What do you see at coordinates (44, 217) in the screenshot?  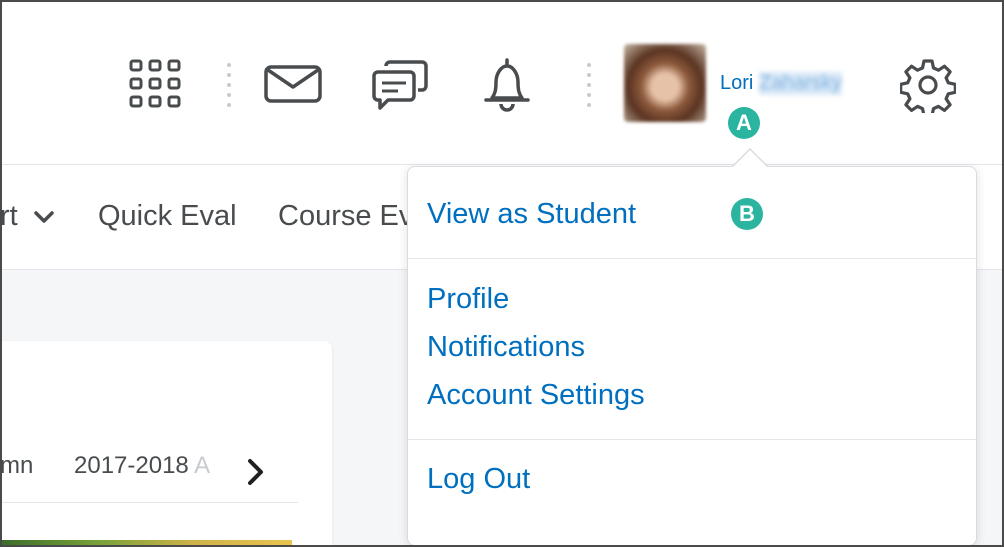 I see `chevron-down-icon` at bounding box center [44, 217].